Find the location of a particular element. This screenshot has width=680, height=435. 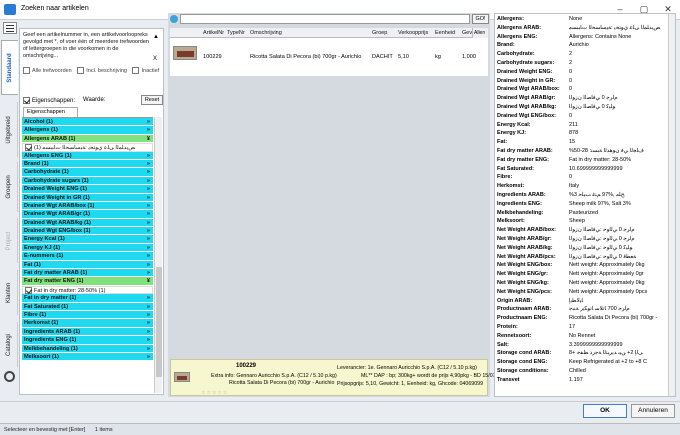

filter-item: Fat (1) » is located at coordinates (87, 265).